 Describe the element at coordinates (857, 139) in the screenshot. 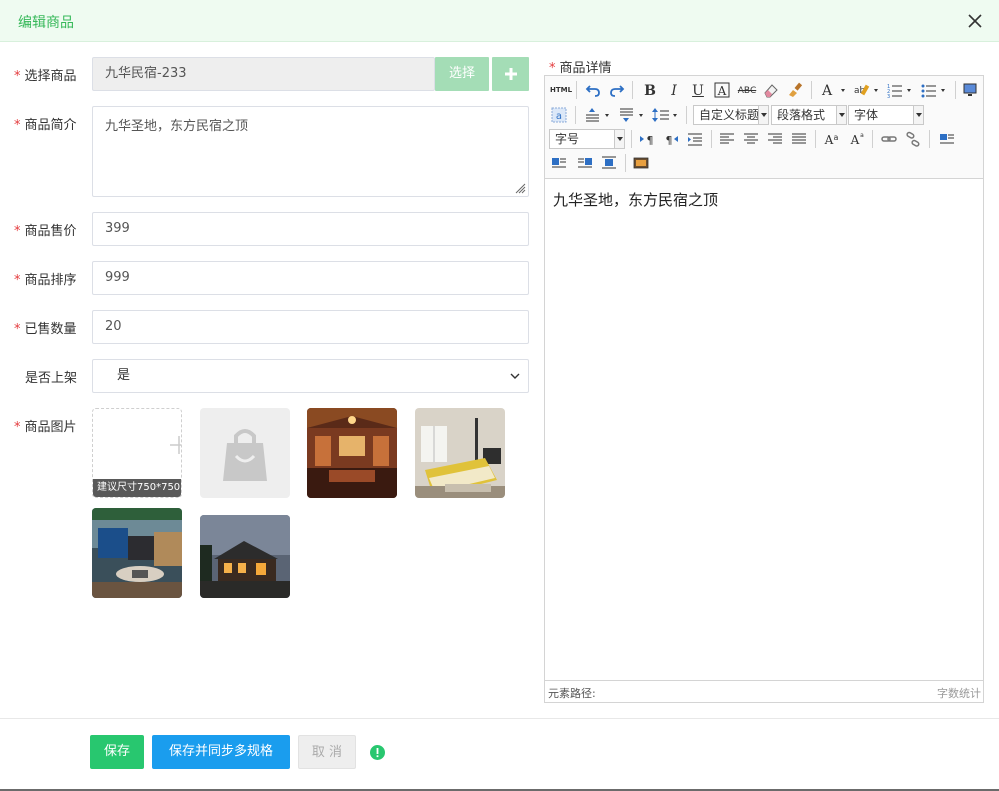

I see `lowercase-button: Aa` at that location.